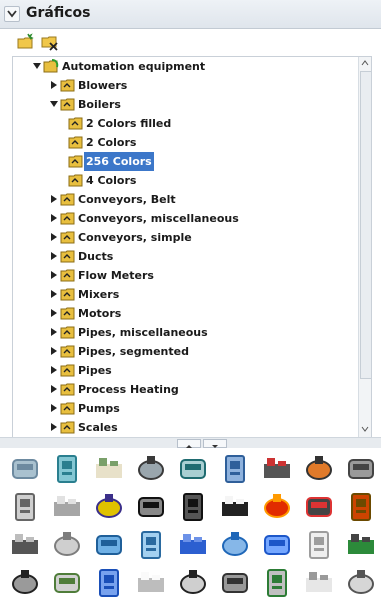 The width and height of the screenshot is (381, 601). I want to click on tank-blue-2-icon, so click(109, 545).